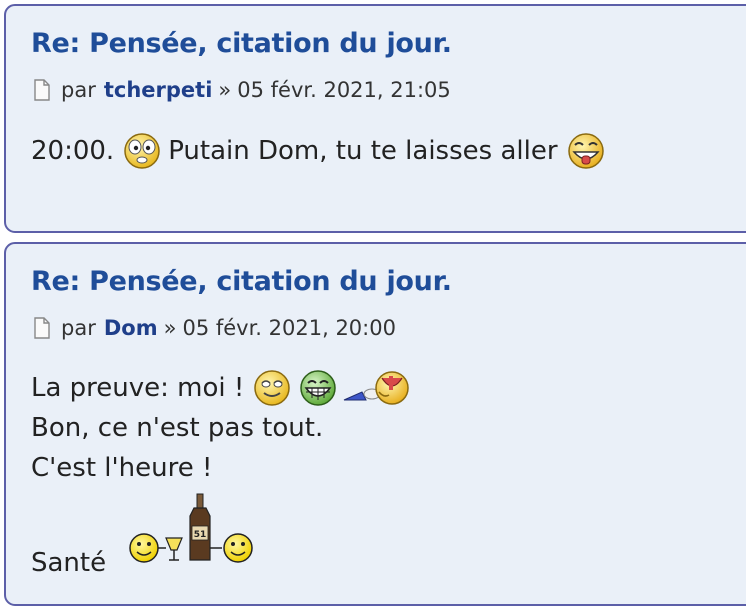 The width and height of the screenshot is (746, 616). What do you see at coordinates (158, 90) in the screenshot?
I see `author-link: tcherpeti` at bounding box center [158, 90].